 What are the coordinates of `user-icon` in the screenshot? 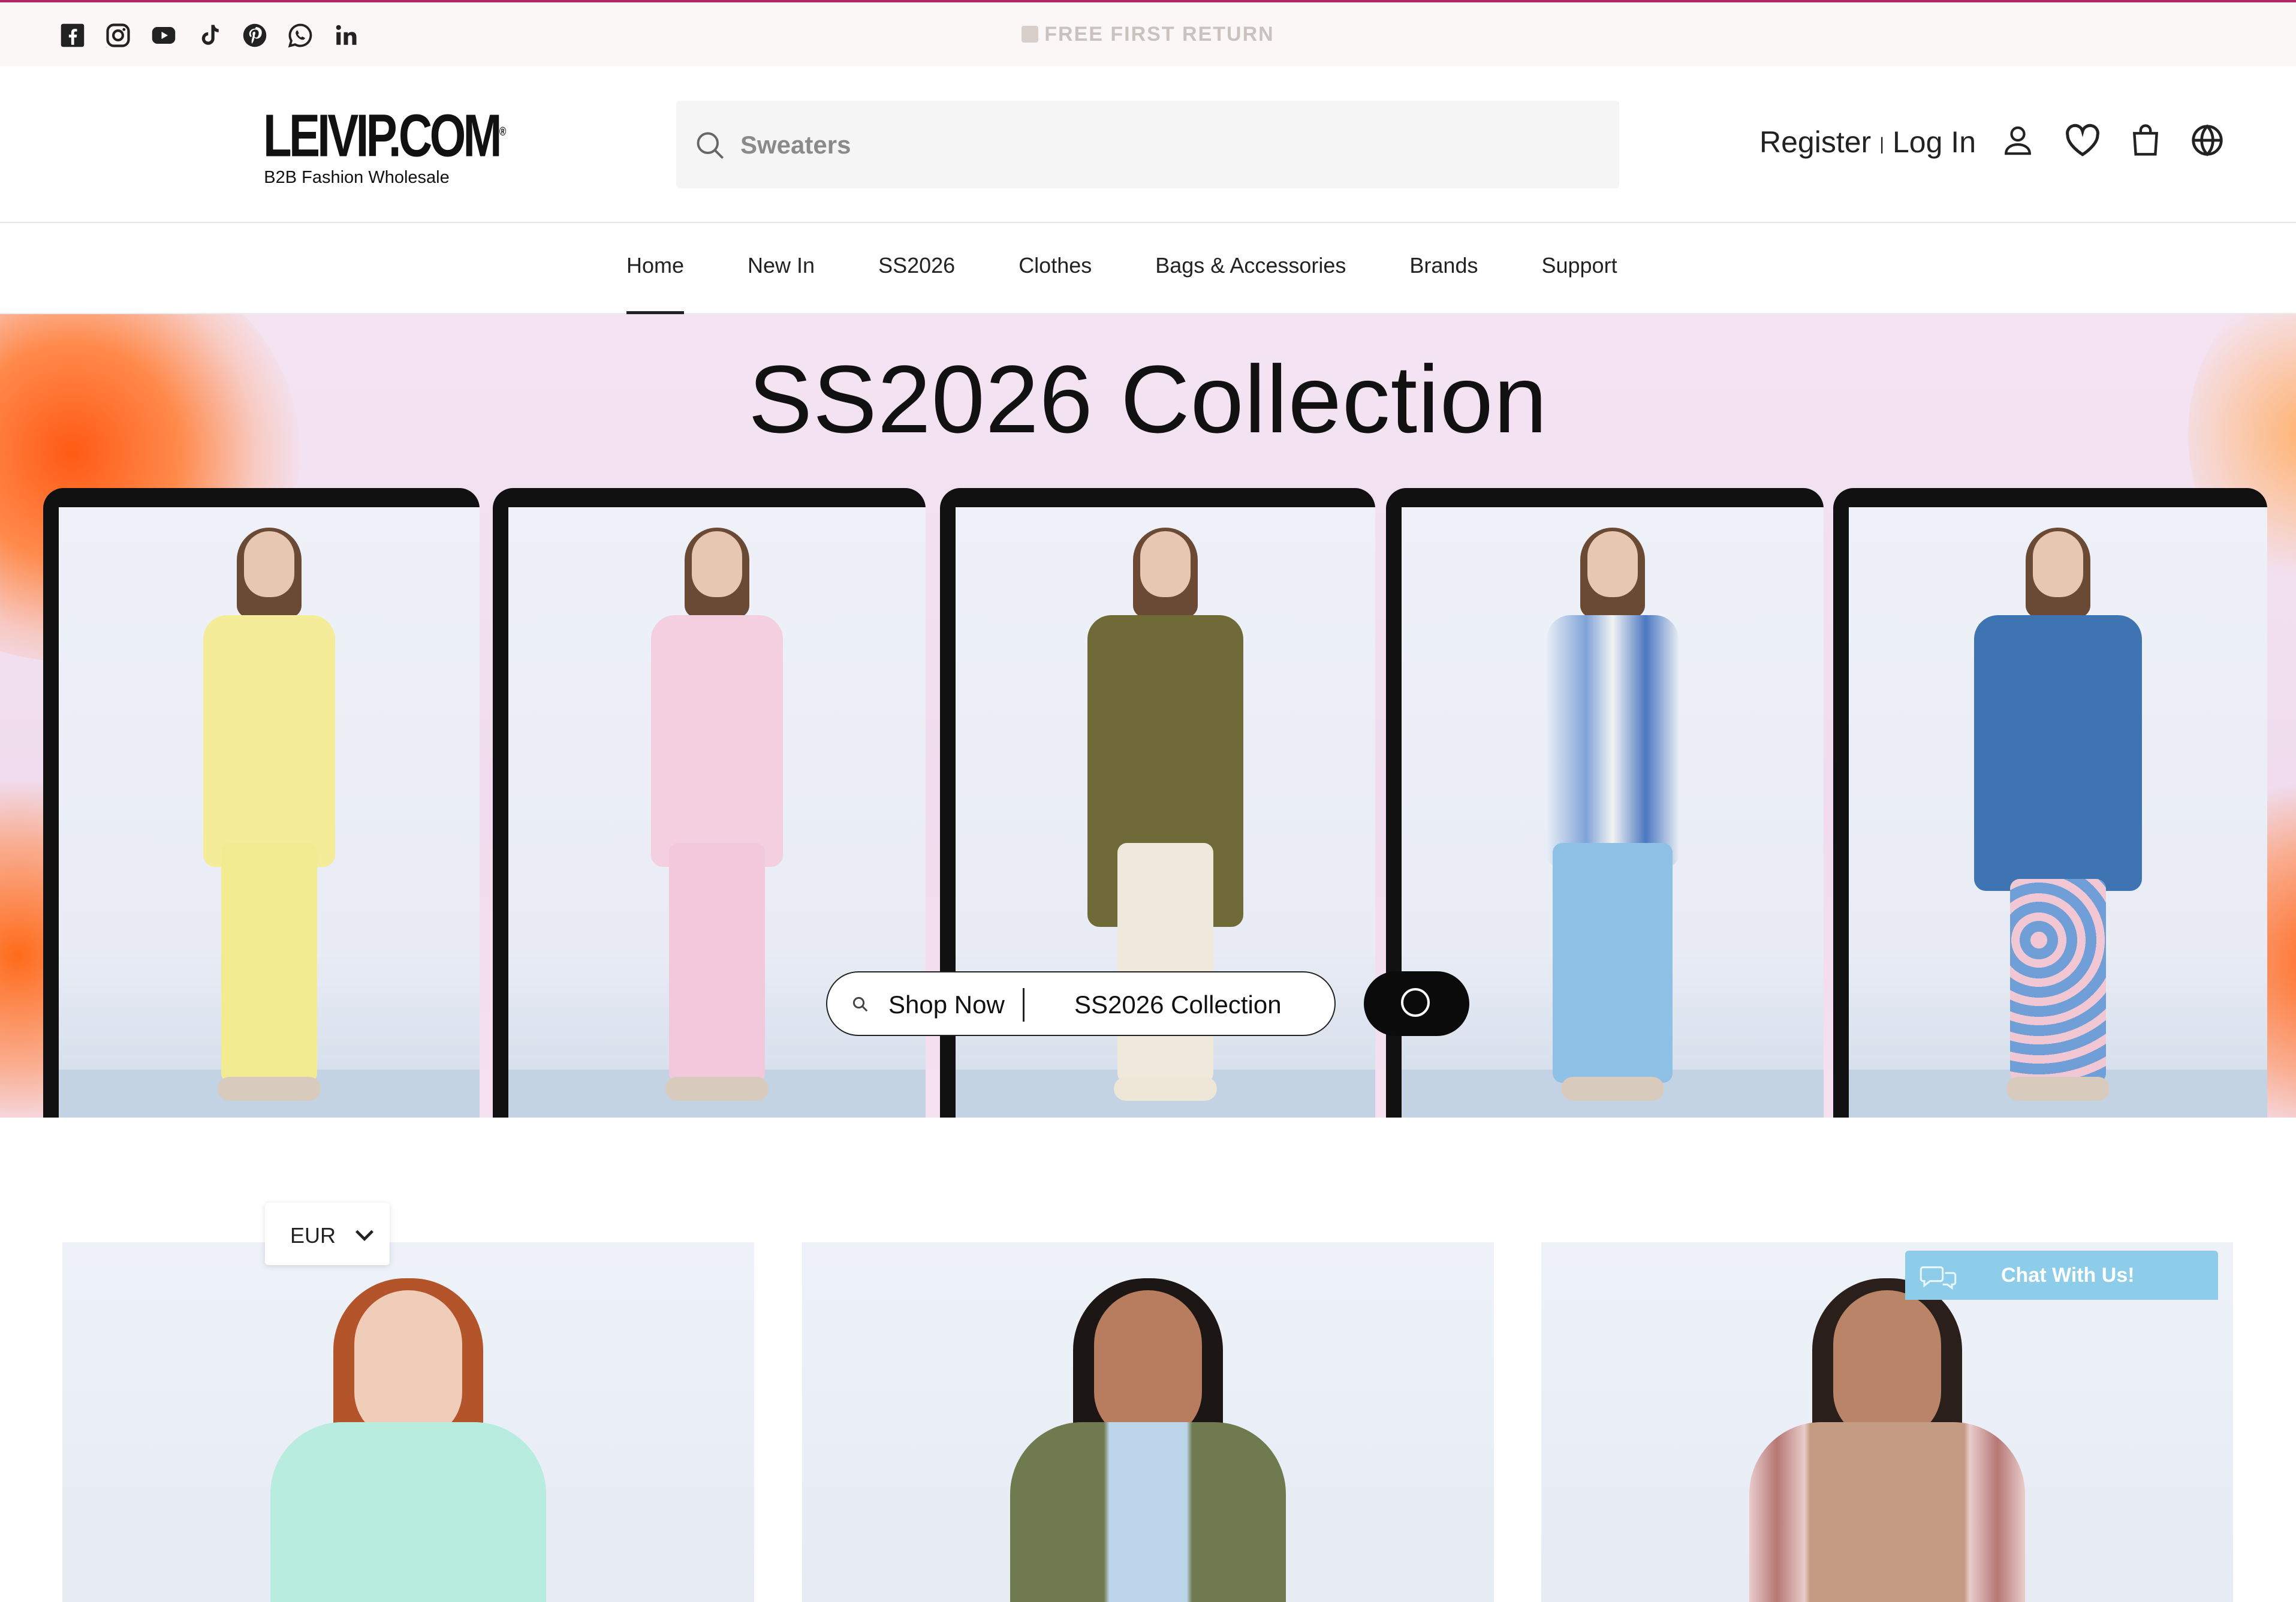 It's located at (2018, 140).